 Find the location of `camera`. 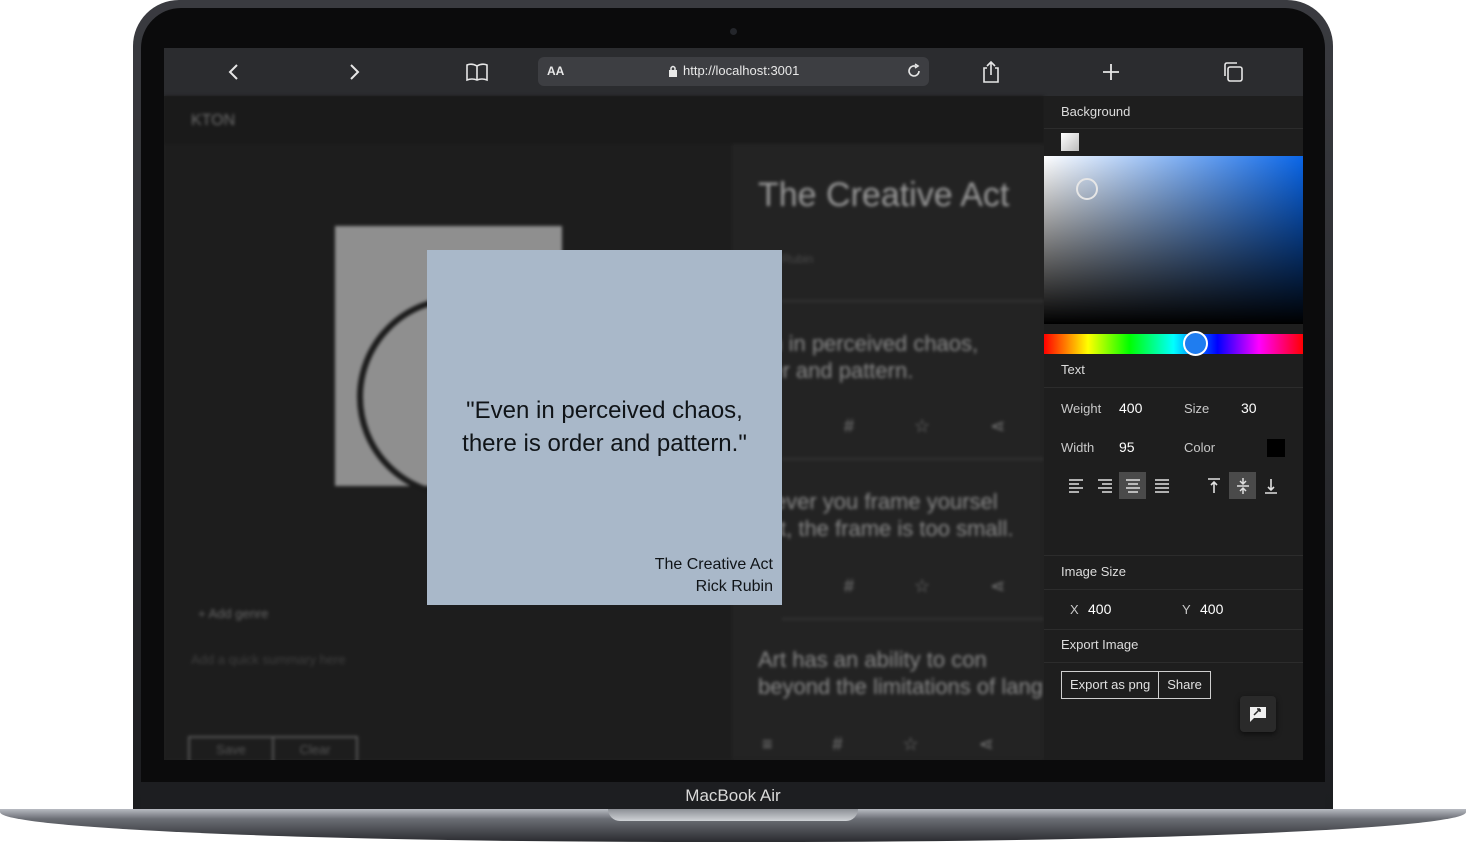

camera is located at coordinates (733, 31).